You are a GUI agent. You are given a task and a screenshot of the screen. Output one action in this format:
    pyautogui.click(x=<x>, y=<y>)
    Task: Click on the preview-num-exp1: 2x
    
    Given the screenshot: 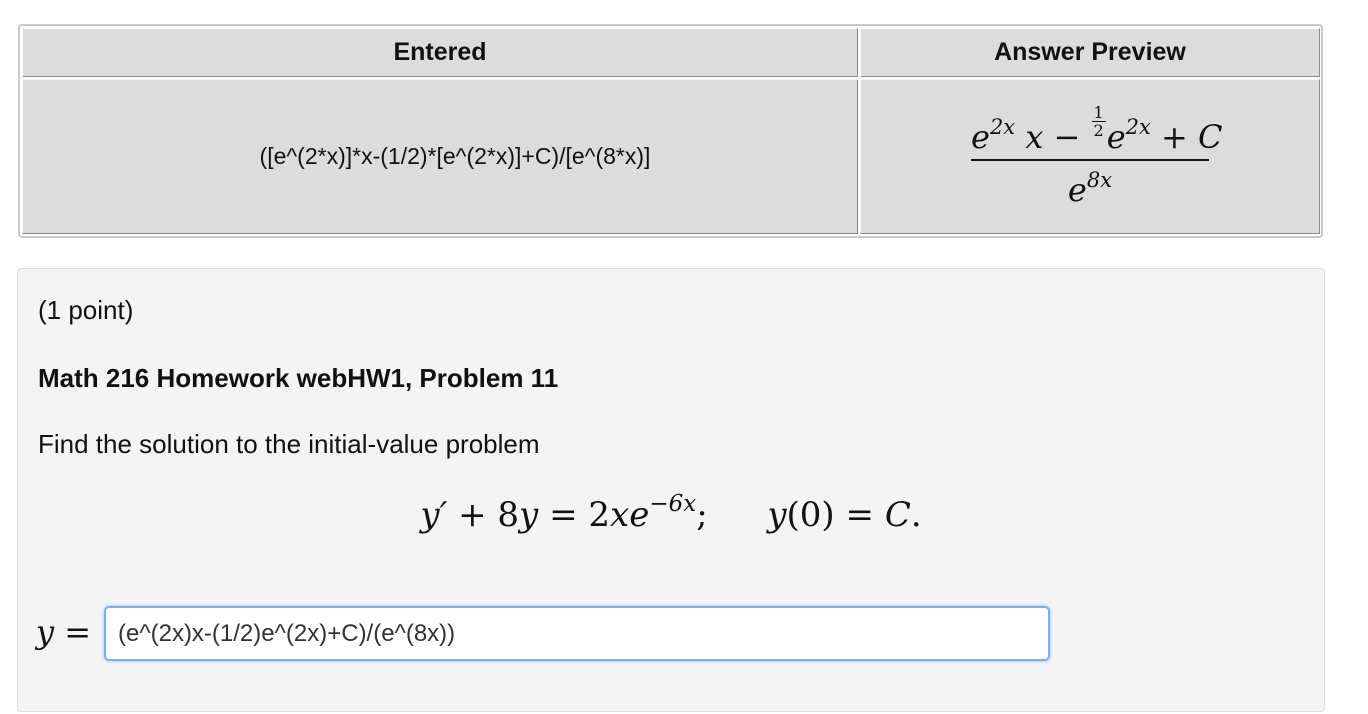 What is the action you would take?
    pyautogui.click(x=1002, y=126)
    